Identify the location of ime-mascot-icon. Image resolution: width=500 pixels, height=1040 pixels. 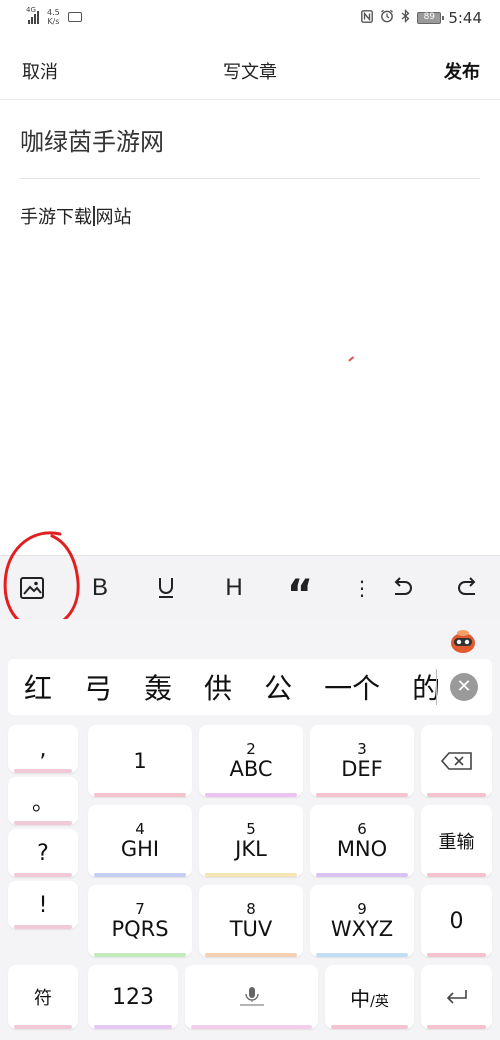
(463, 641).